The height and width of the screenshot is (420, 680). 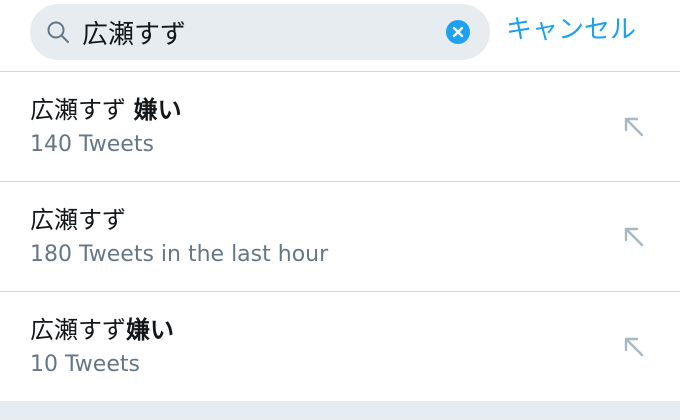 What do you see at coordinates (458, 32) in the screenshot?
I see `clear-icon` at bounding box center [458, 32].